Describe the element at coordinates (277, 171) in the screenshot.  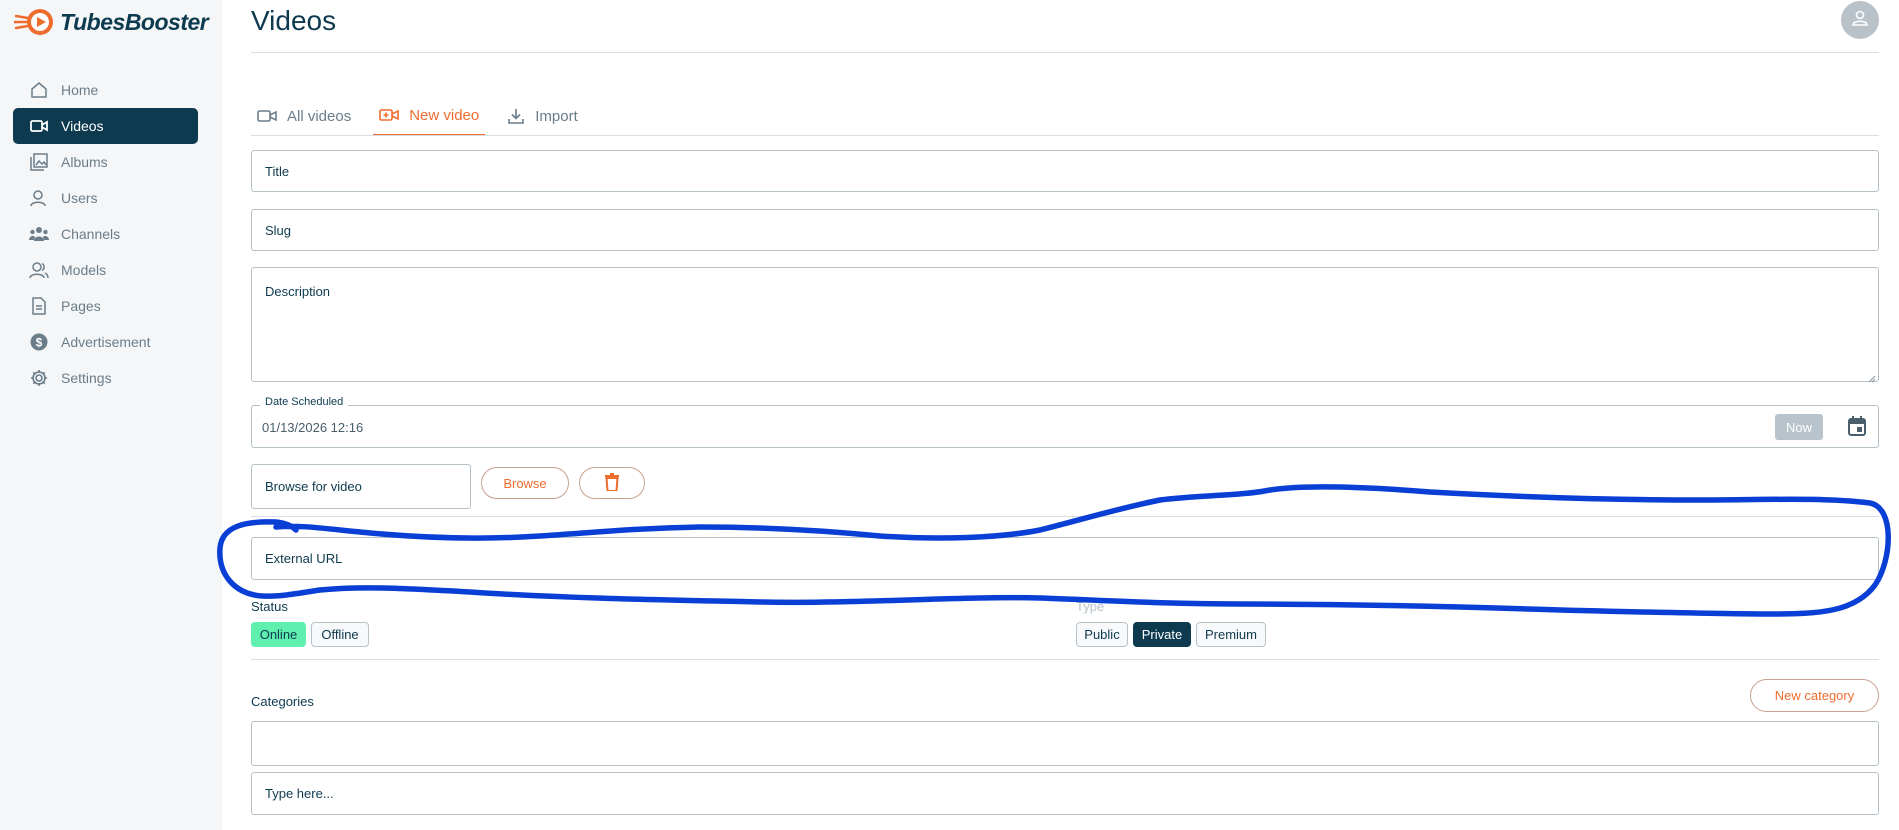
I see `title-placeholder: Title` at that location.